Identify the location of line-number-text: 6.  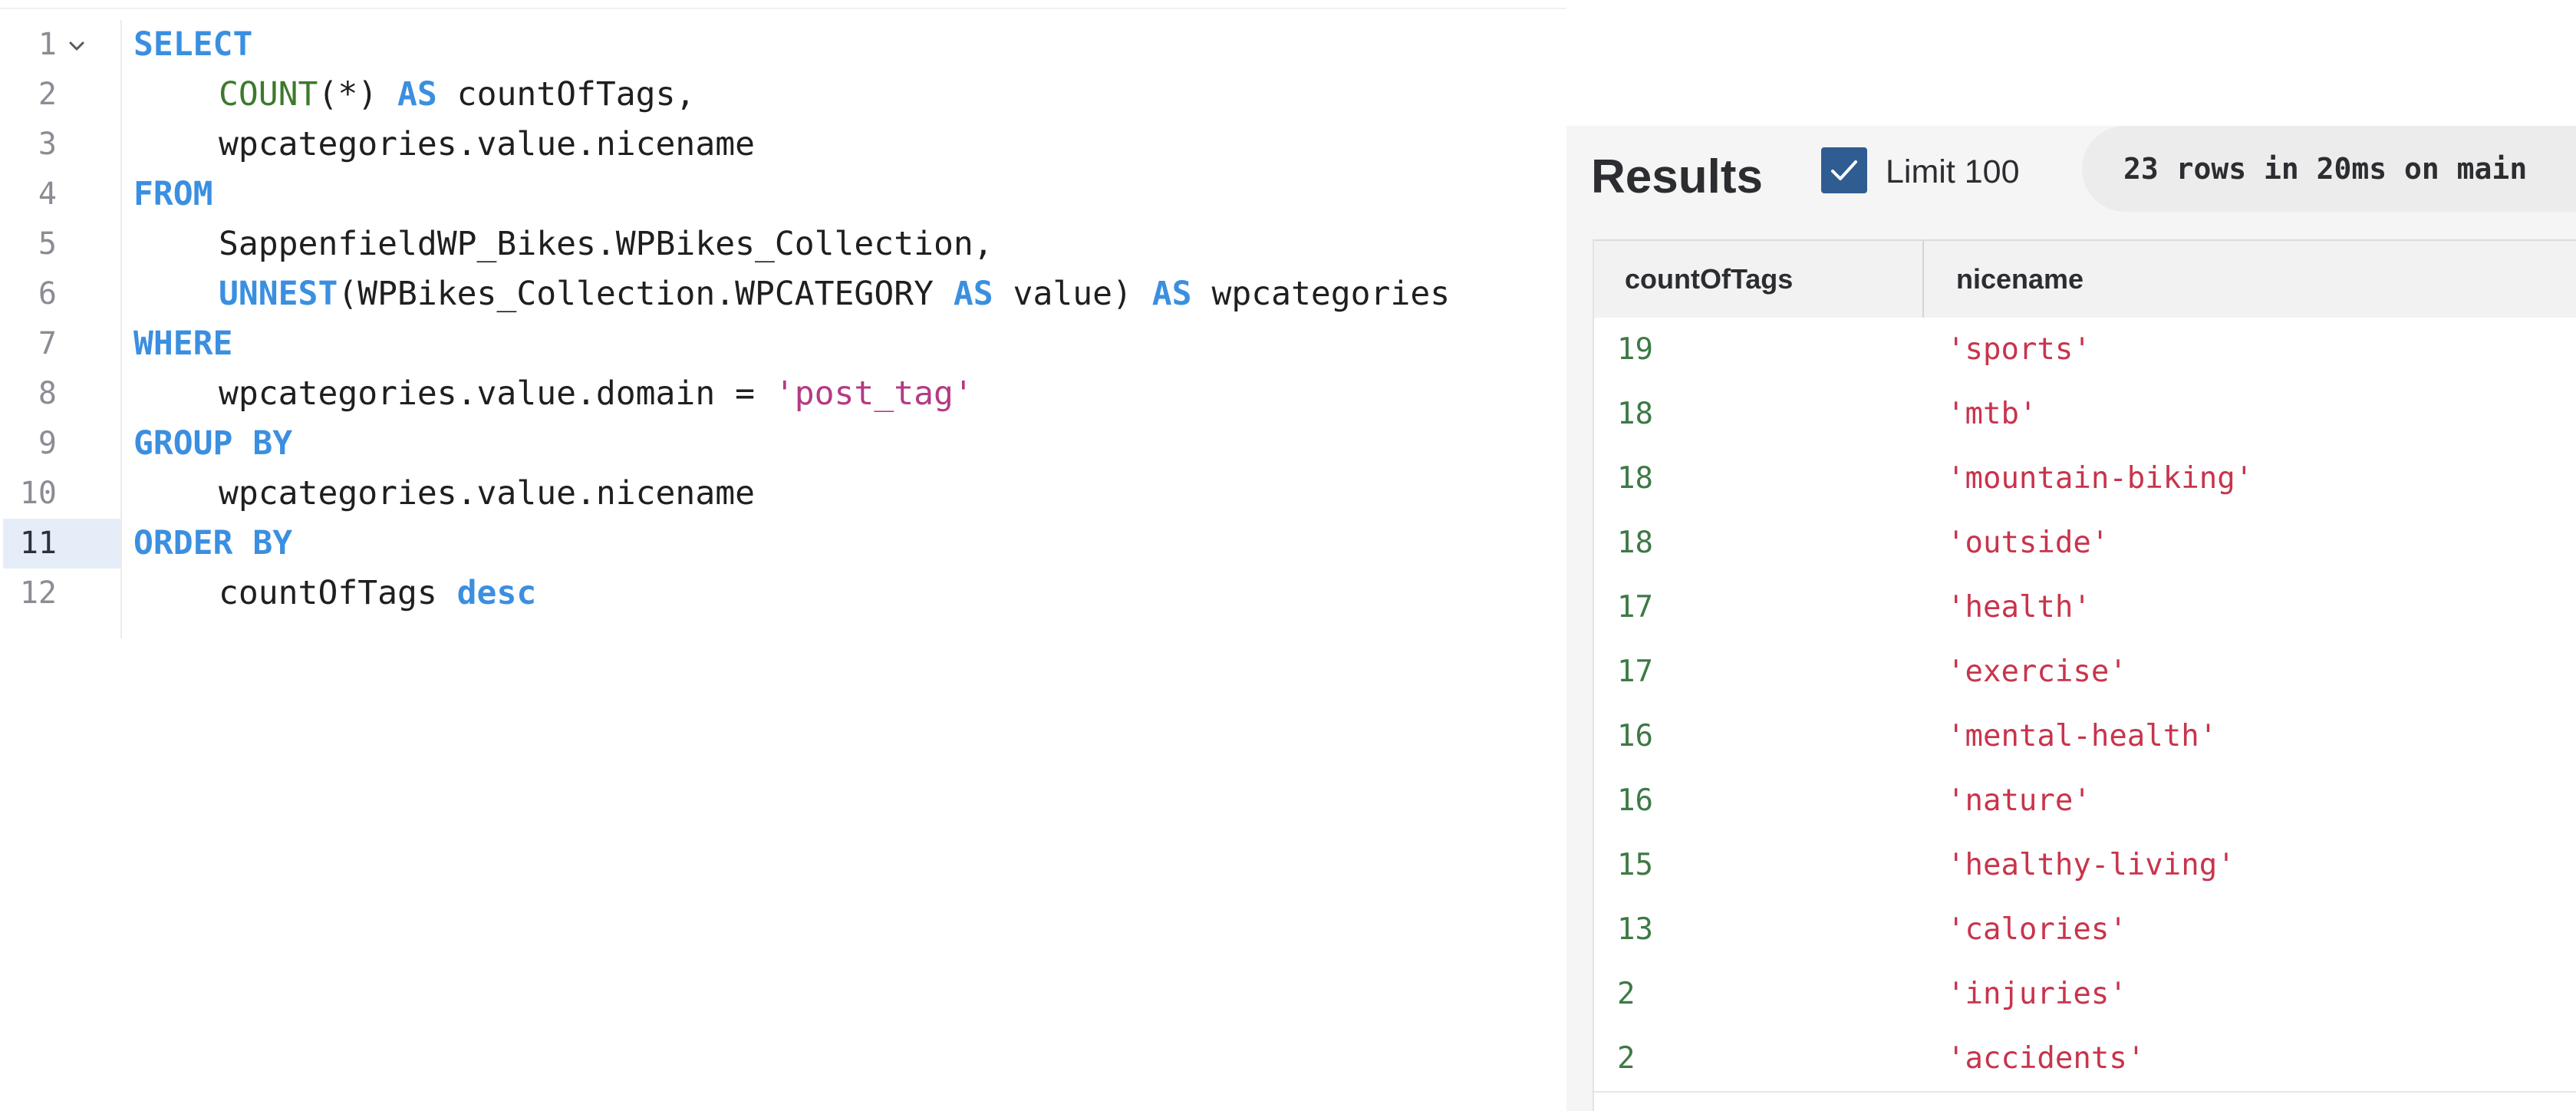
(47, 294).